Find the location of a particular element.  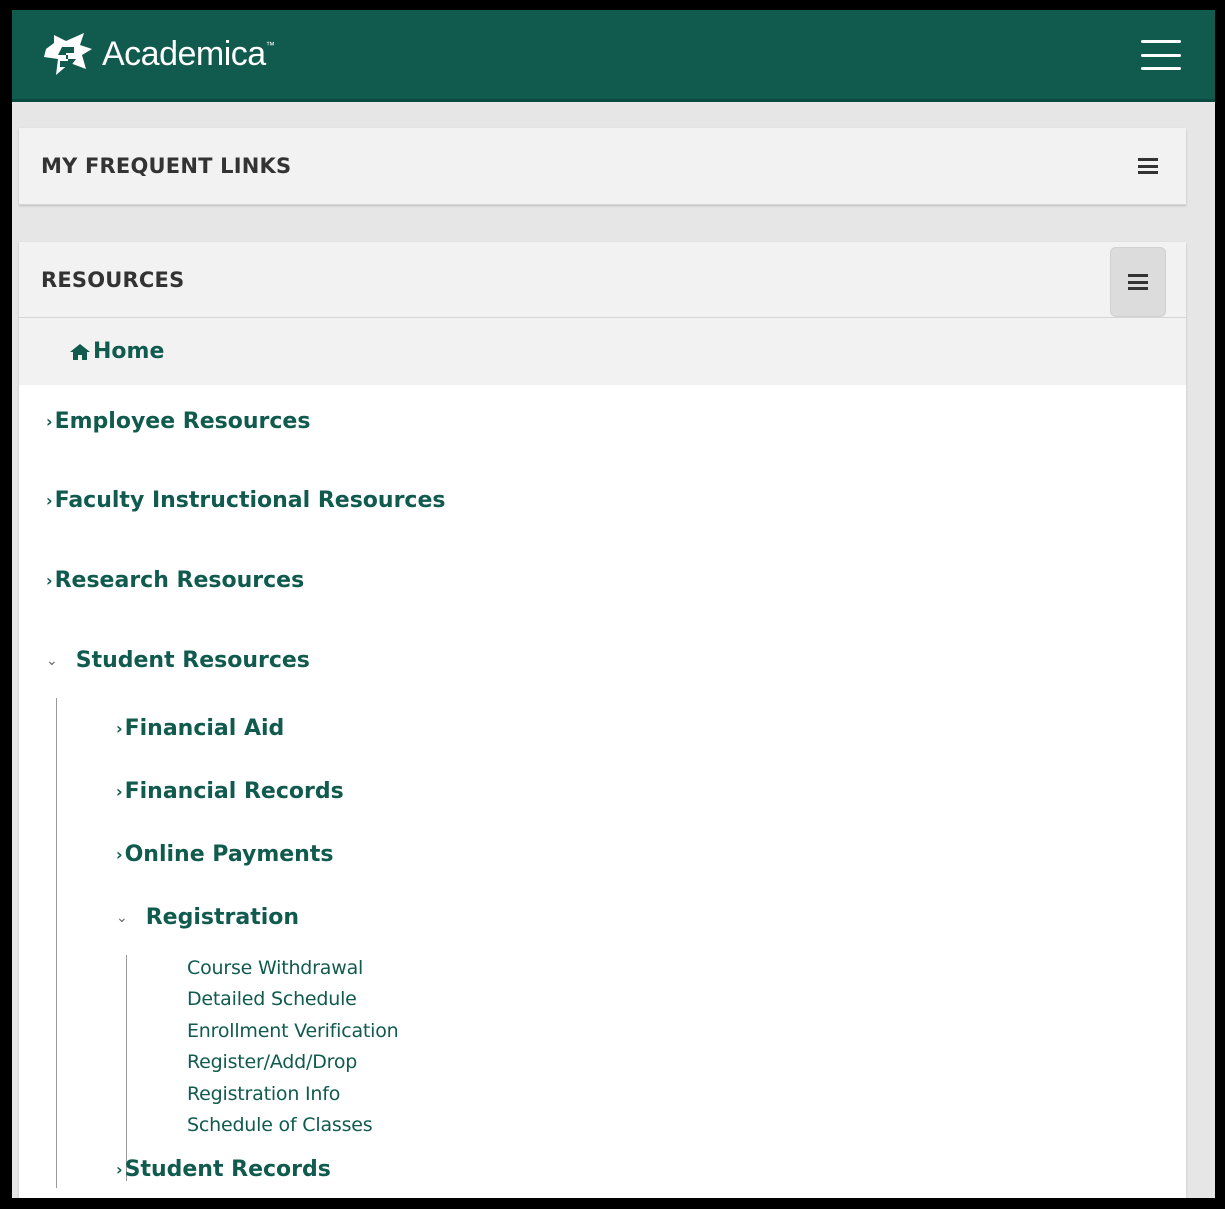

top-navbar: Academica™ is located at coordinates (613, 56).